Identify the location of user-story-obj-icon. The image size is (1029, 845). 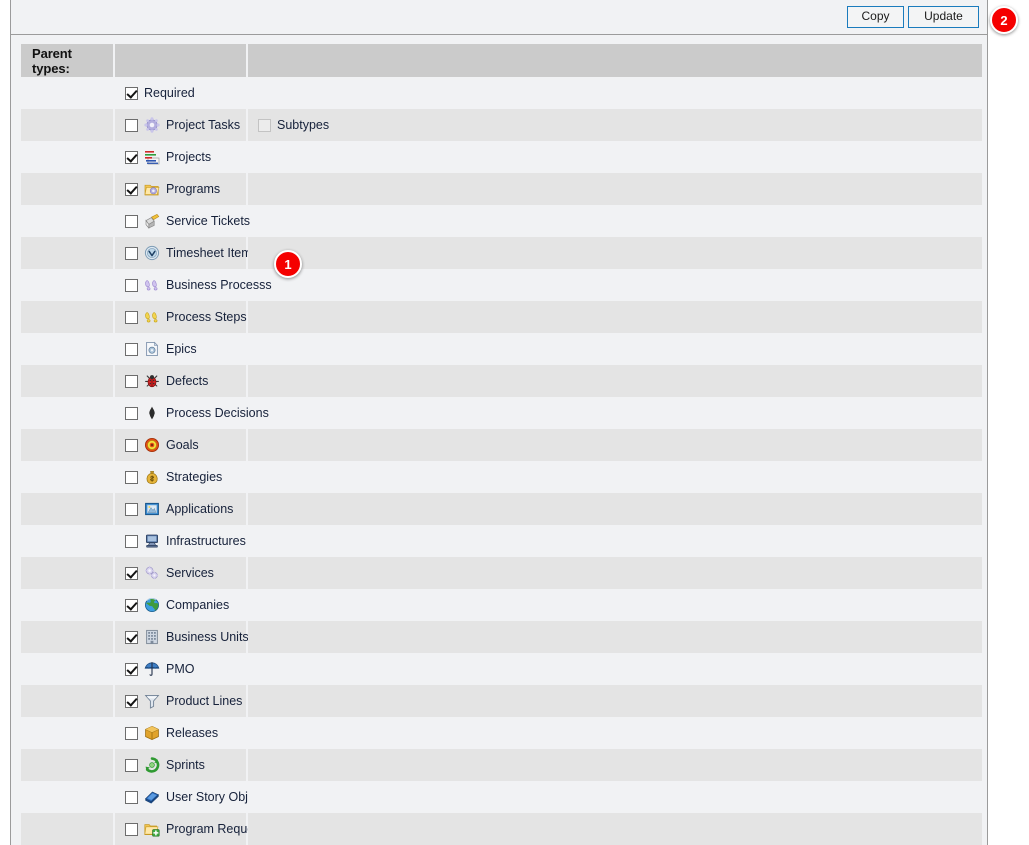
(152, 797).